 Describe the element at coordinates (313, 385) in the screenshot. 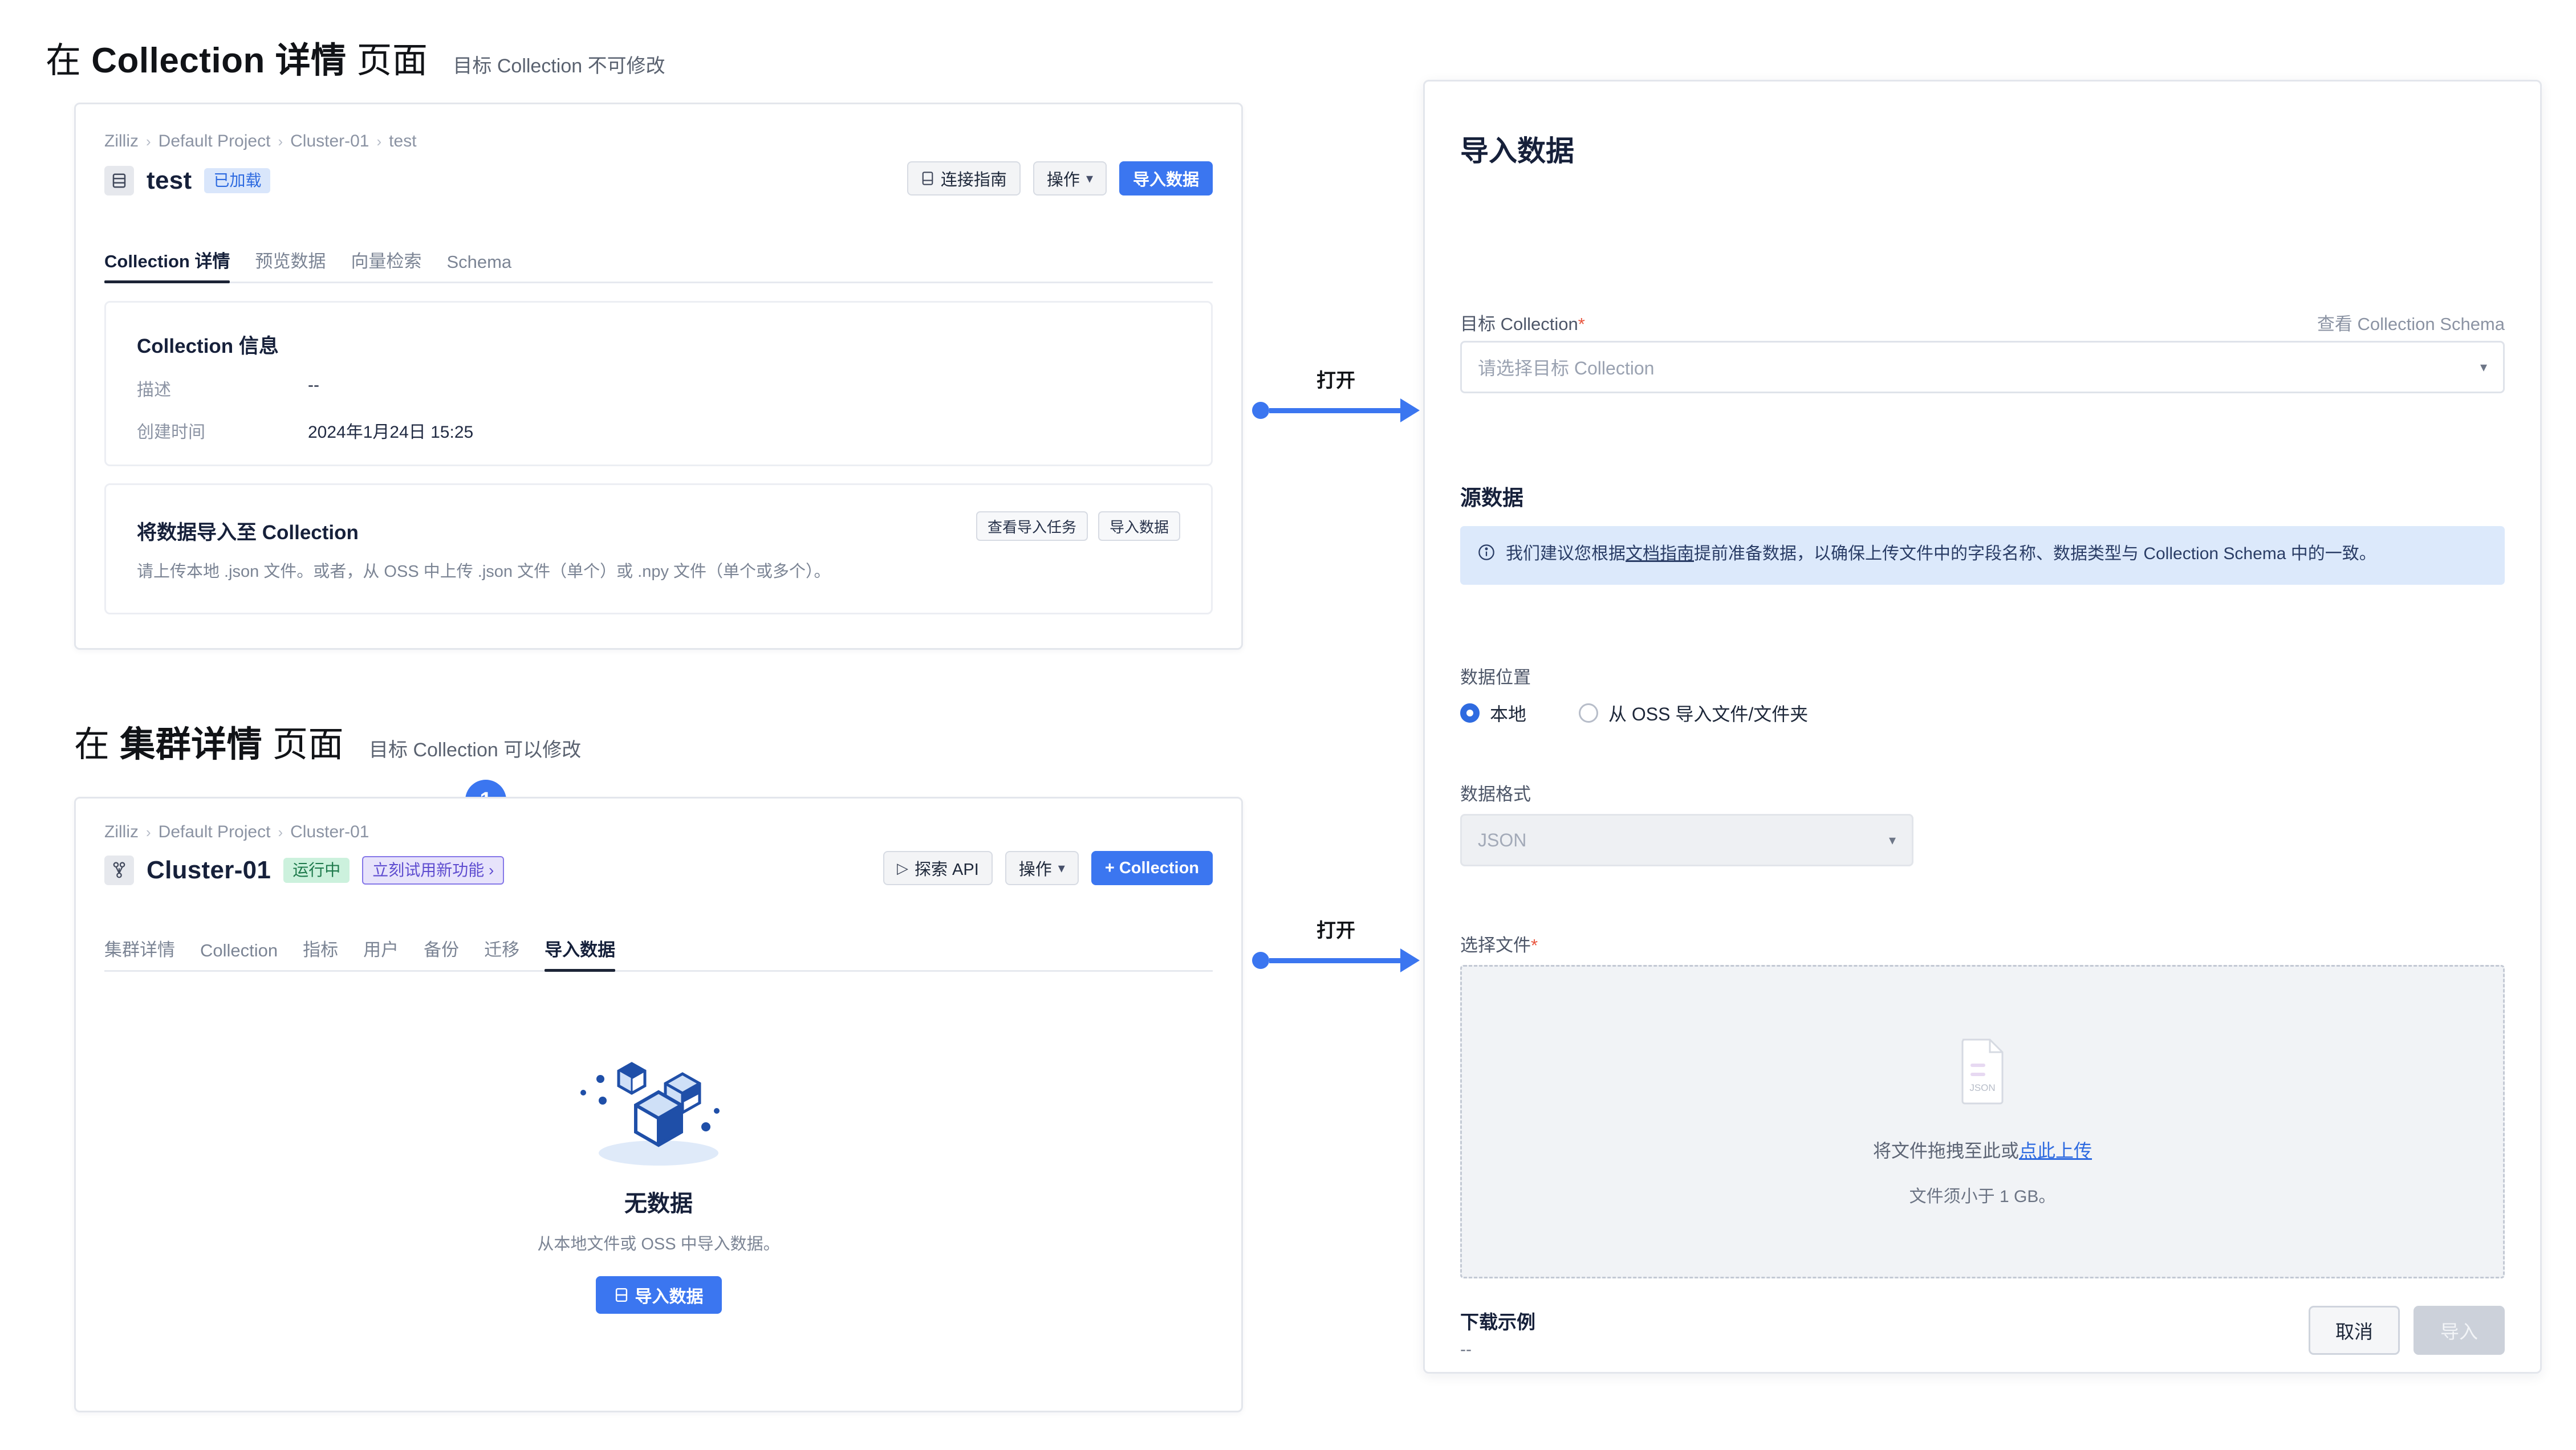

I see `info-value-description: --` at that location.